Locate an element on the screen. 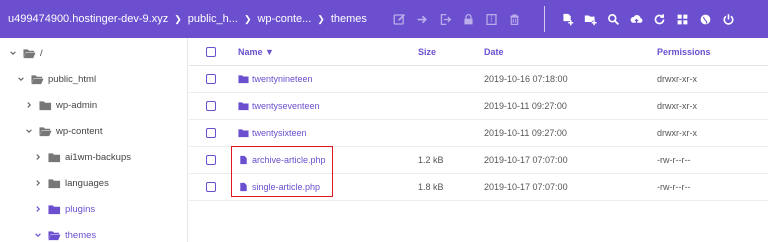 The image size is (768, 242). globe-icon is located at coordinates (705, 19).